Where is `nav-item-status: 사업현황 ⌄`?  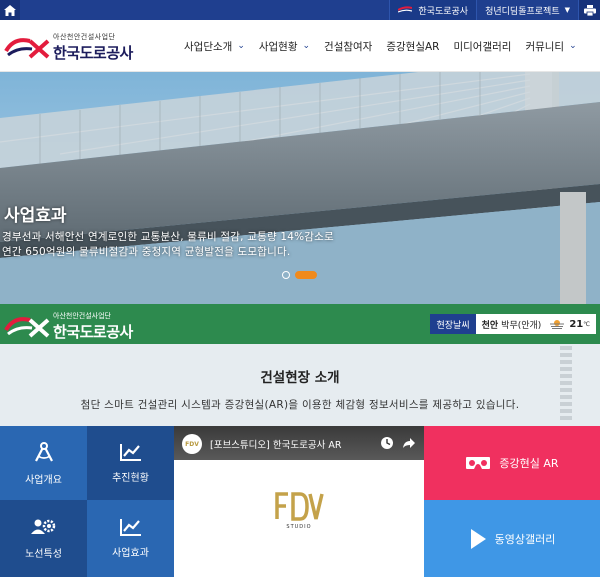
nav-item-status: 사업현황 ⌄ is located at coordinates (284, 46).